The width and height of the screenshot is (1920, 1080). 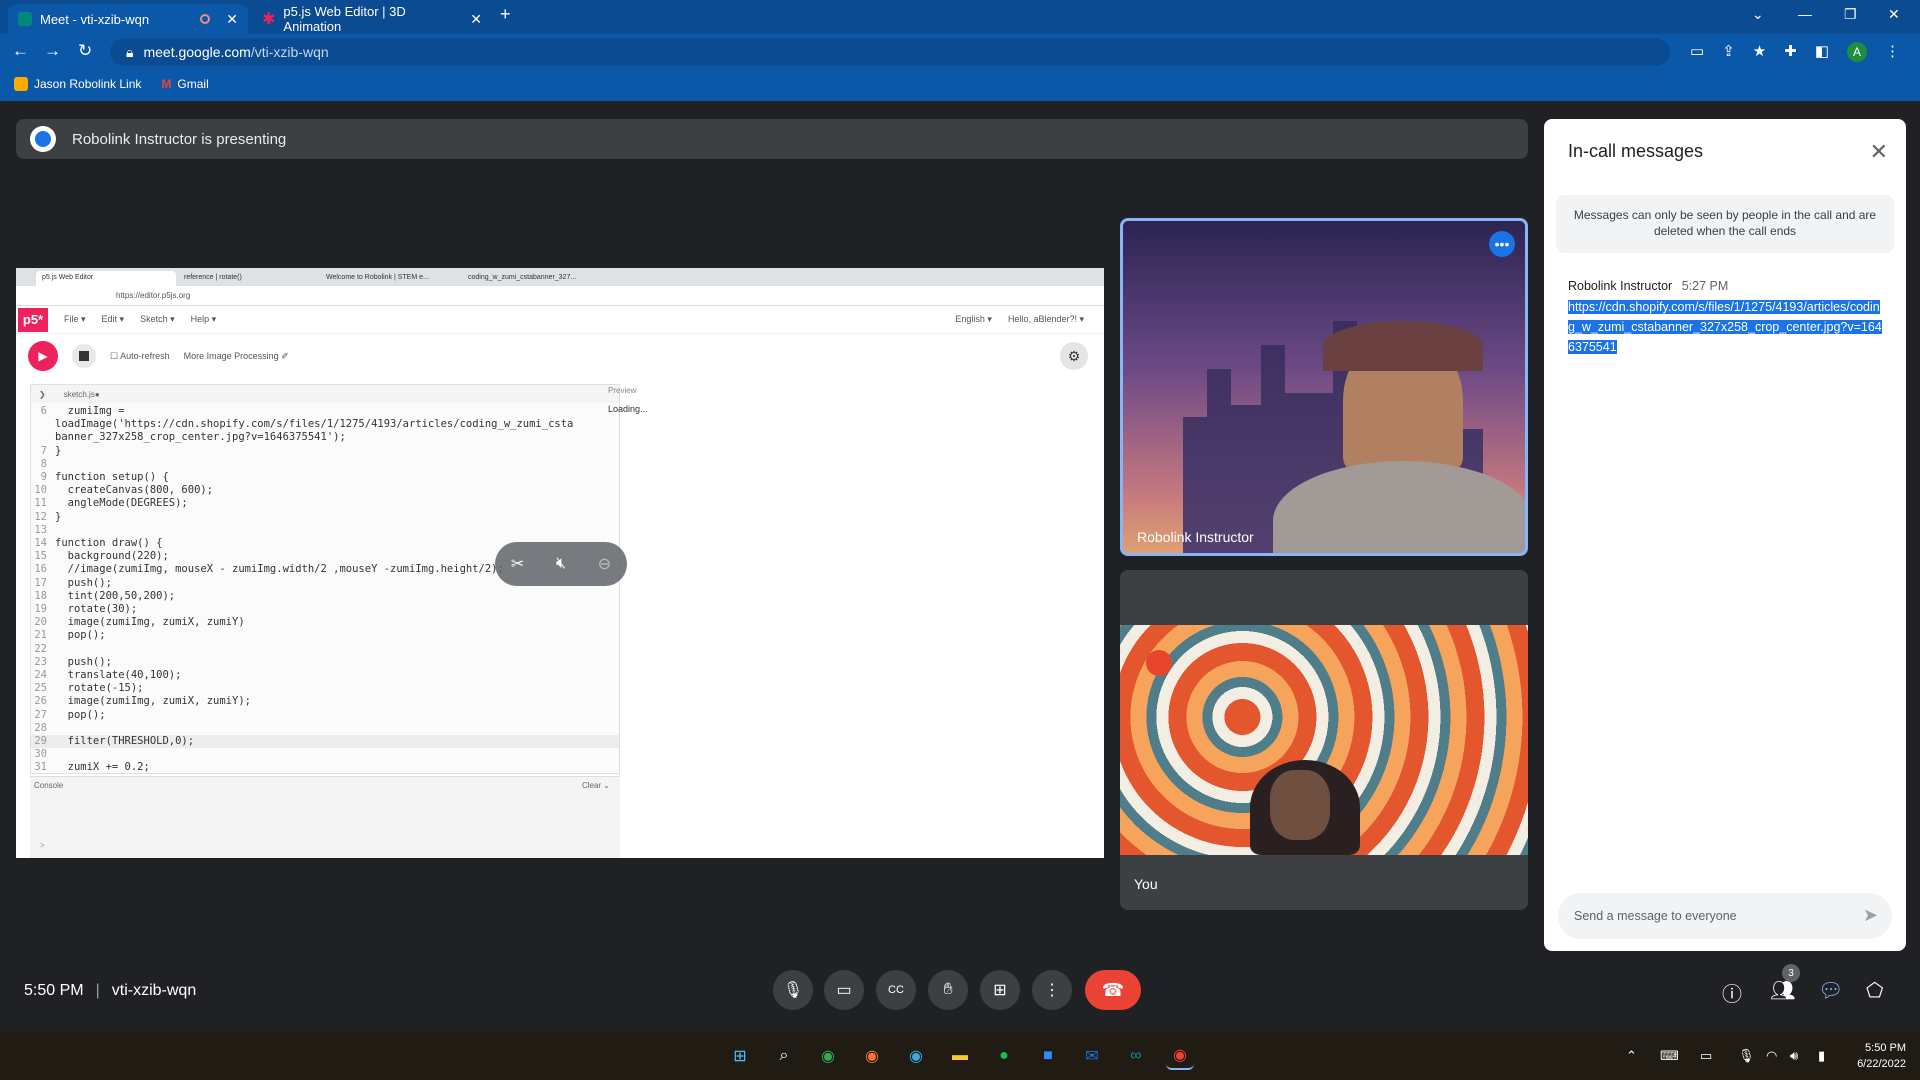 I want to click on extensions-icon: ✚, so click(x=1790, y=52).